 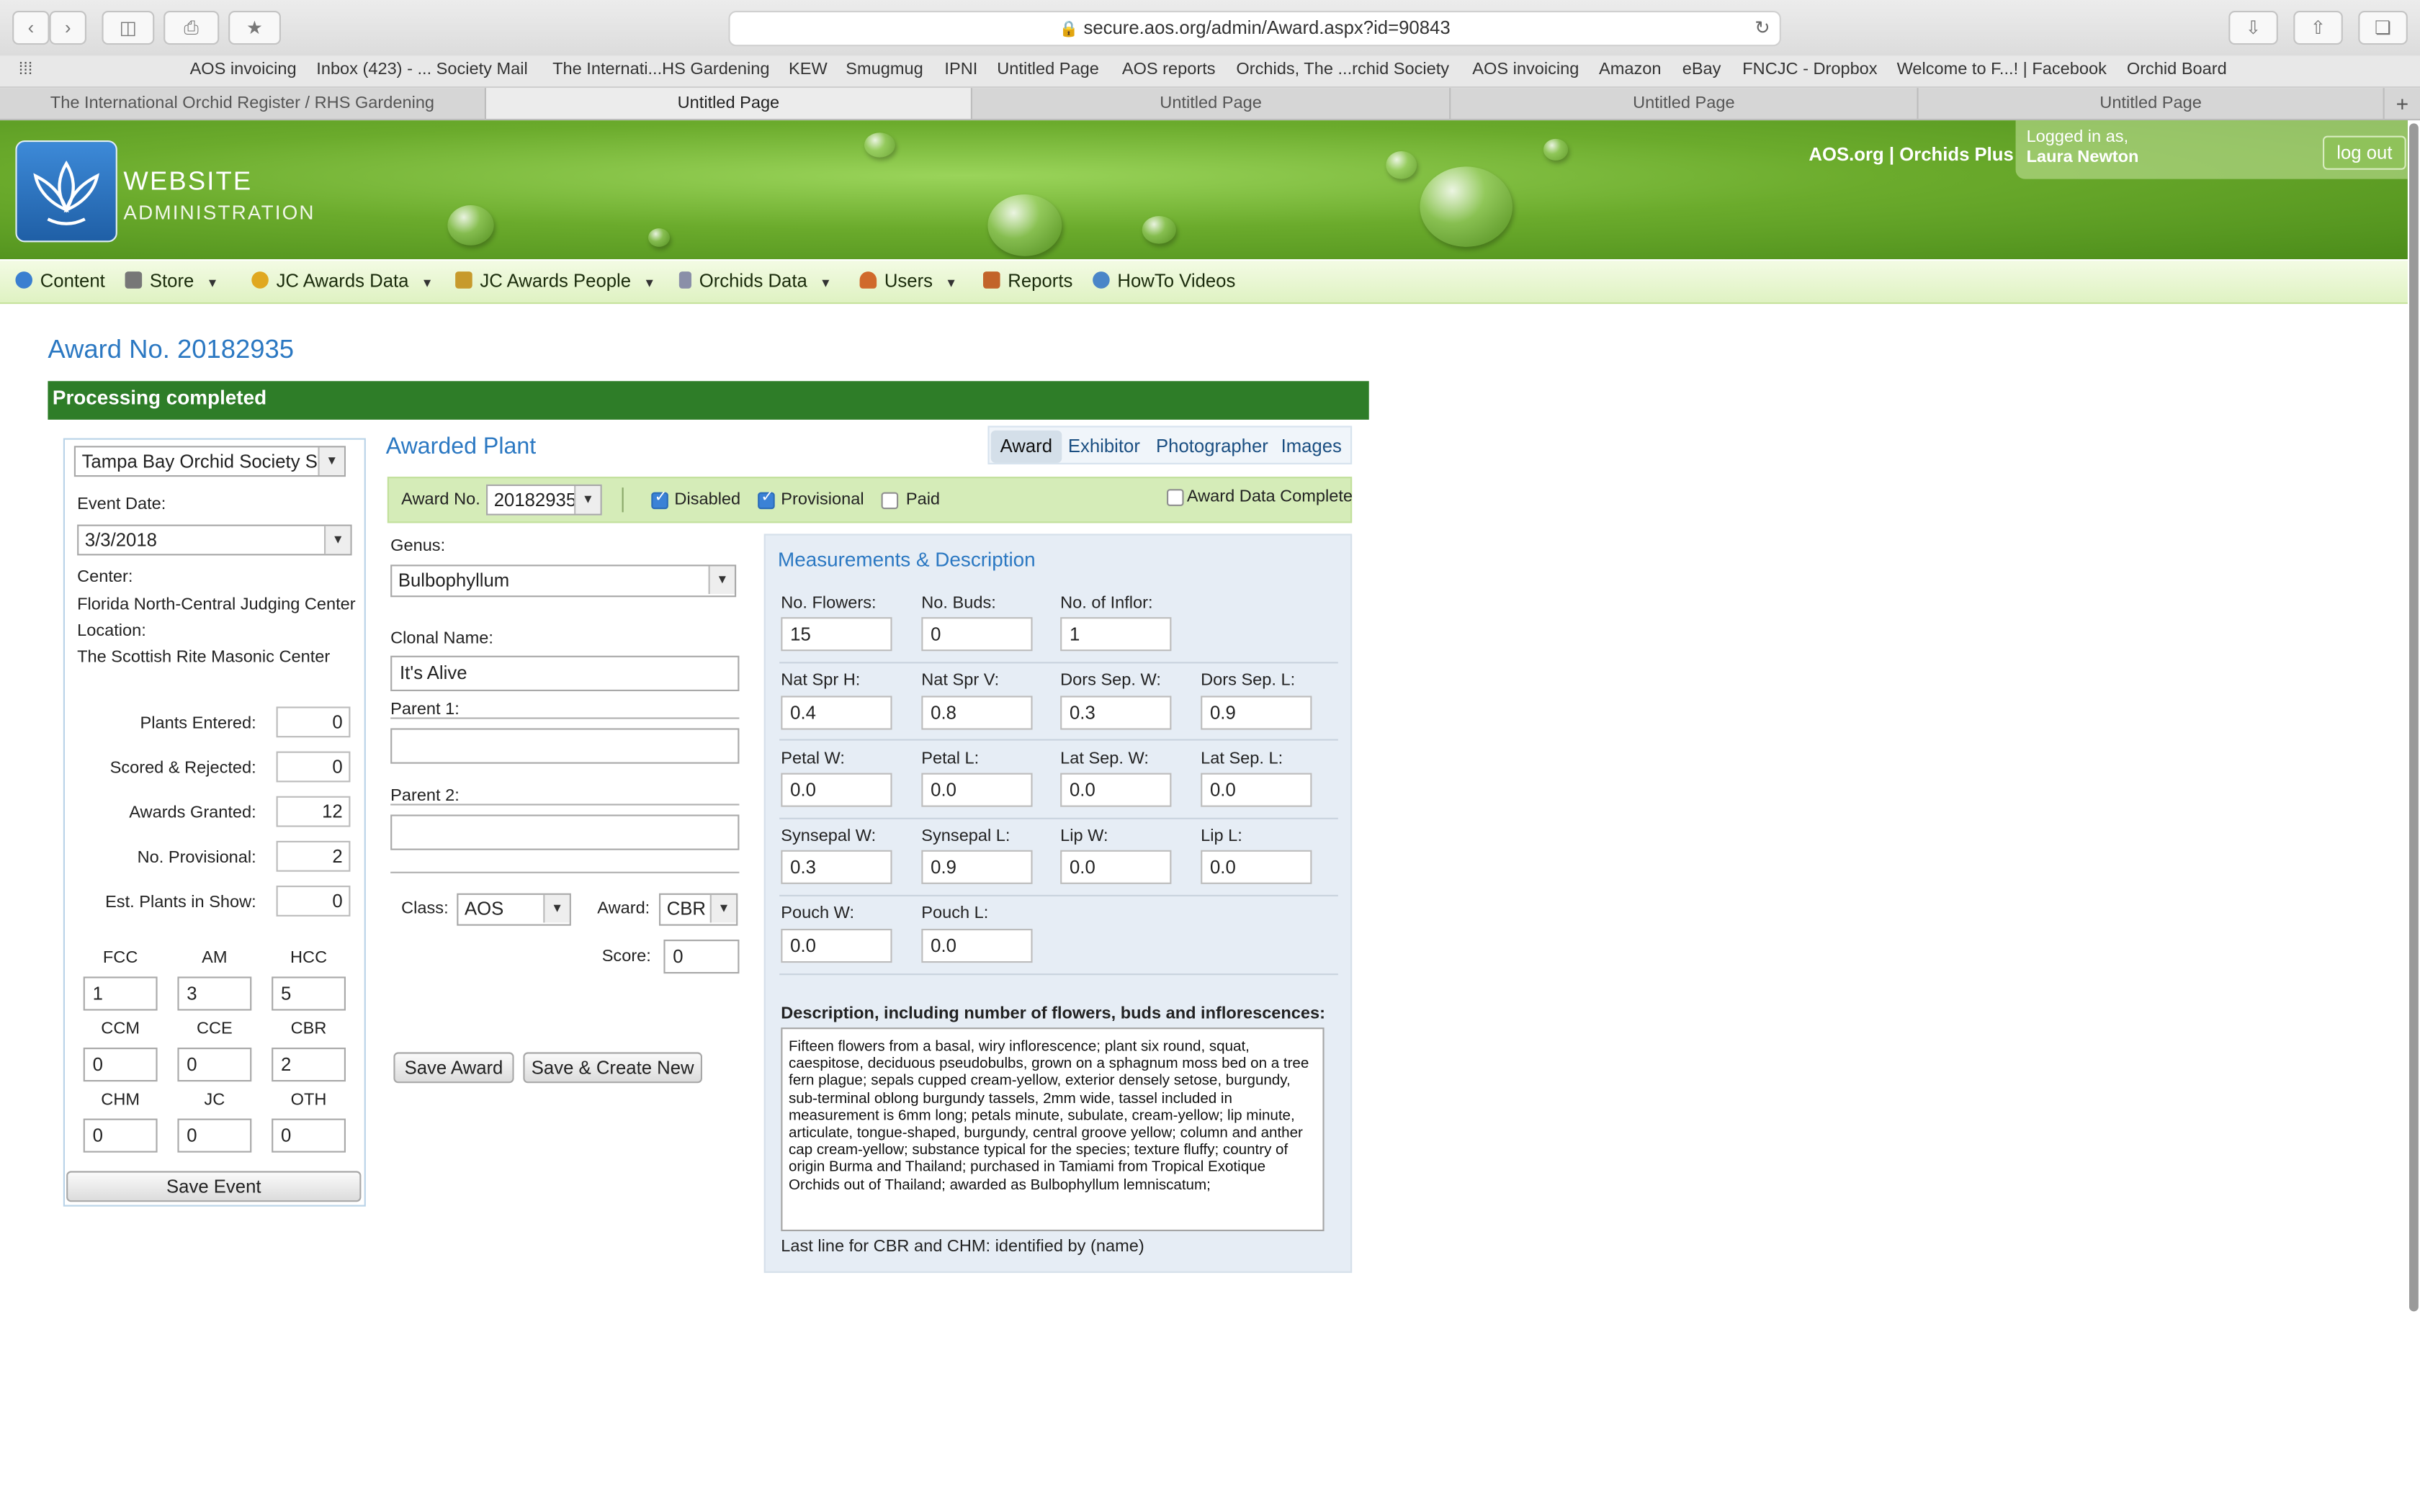 What do you see at coordinates (977, 867) in the screenshot?
I see `synsepal-l-input: 0.9` at bounding box center [977, 867].